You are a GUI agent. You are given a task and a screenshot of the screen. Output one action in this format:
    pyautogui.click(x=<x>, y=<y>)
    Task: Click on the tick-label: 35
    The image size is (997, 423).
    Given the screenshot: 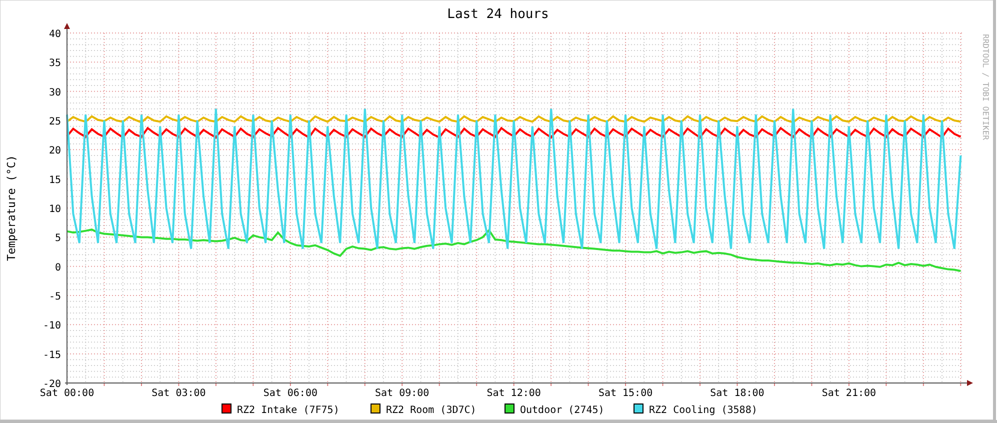 What is the action you would take?
    pyautogui.click(x=54, y=64)
    